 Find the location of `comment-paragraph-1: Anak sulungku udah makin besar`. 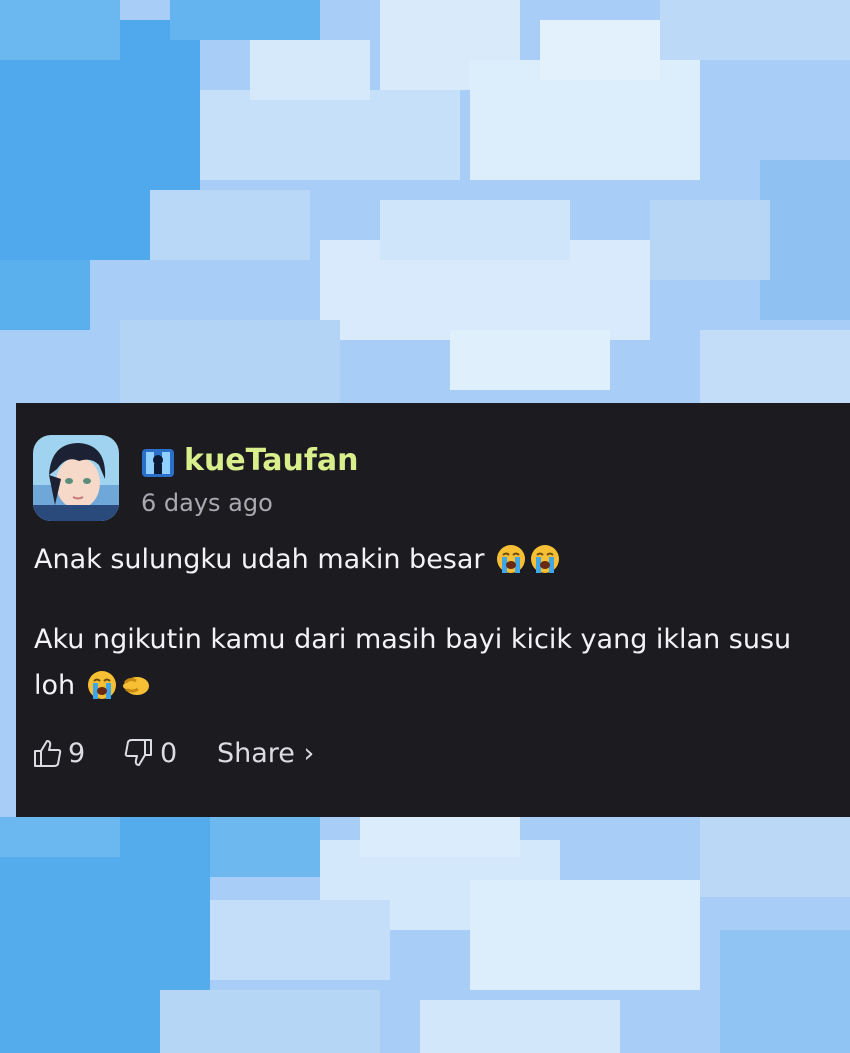

comment-paragraph-1: Anak sulungku udah makin besar is located at coordinates (436, 563).